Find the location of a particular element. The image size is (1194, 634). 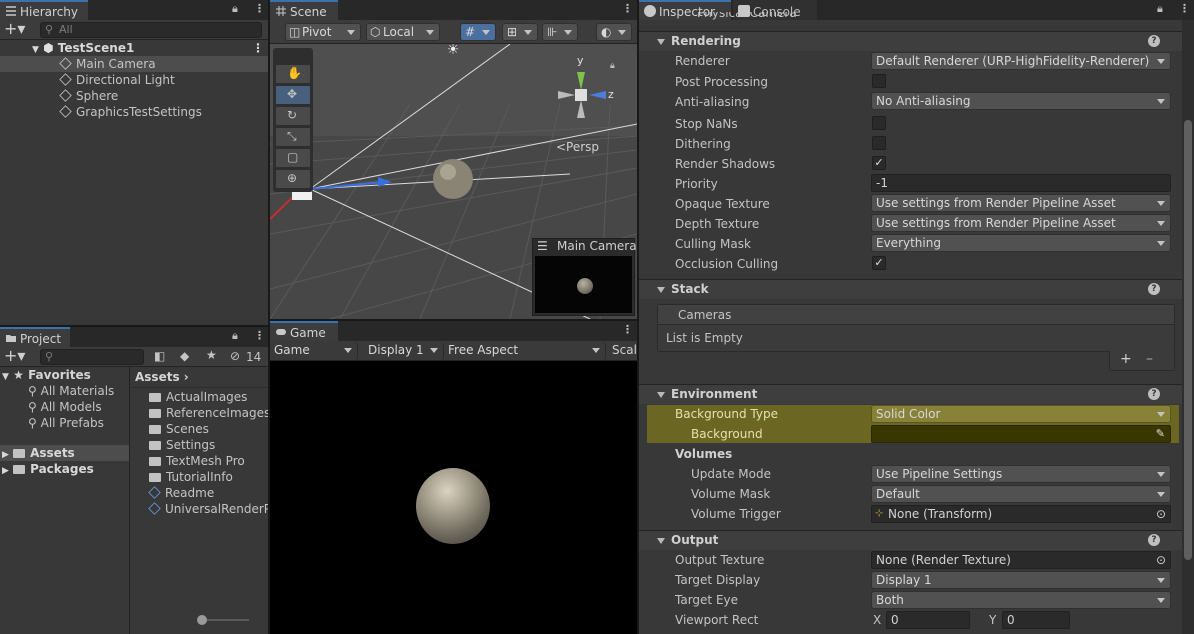

target-display-dropdown: Display 1 is located at coordinates (1021, 580).